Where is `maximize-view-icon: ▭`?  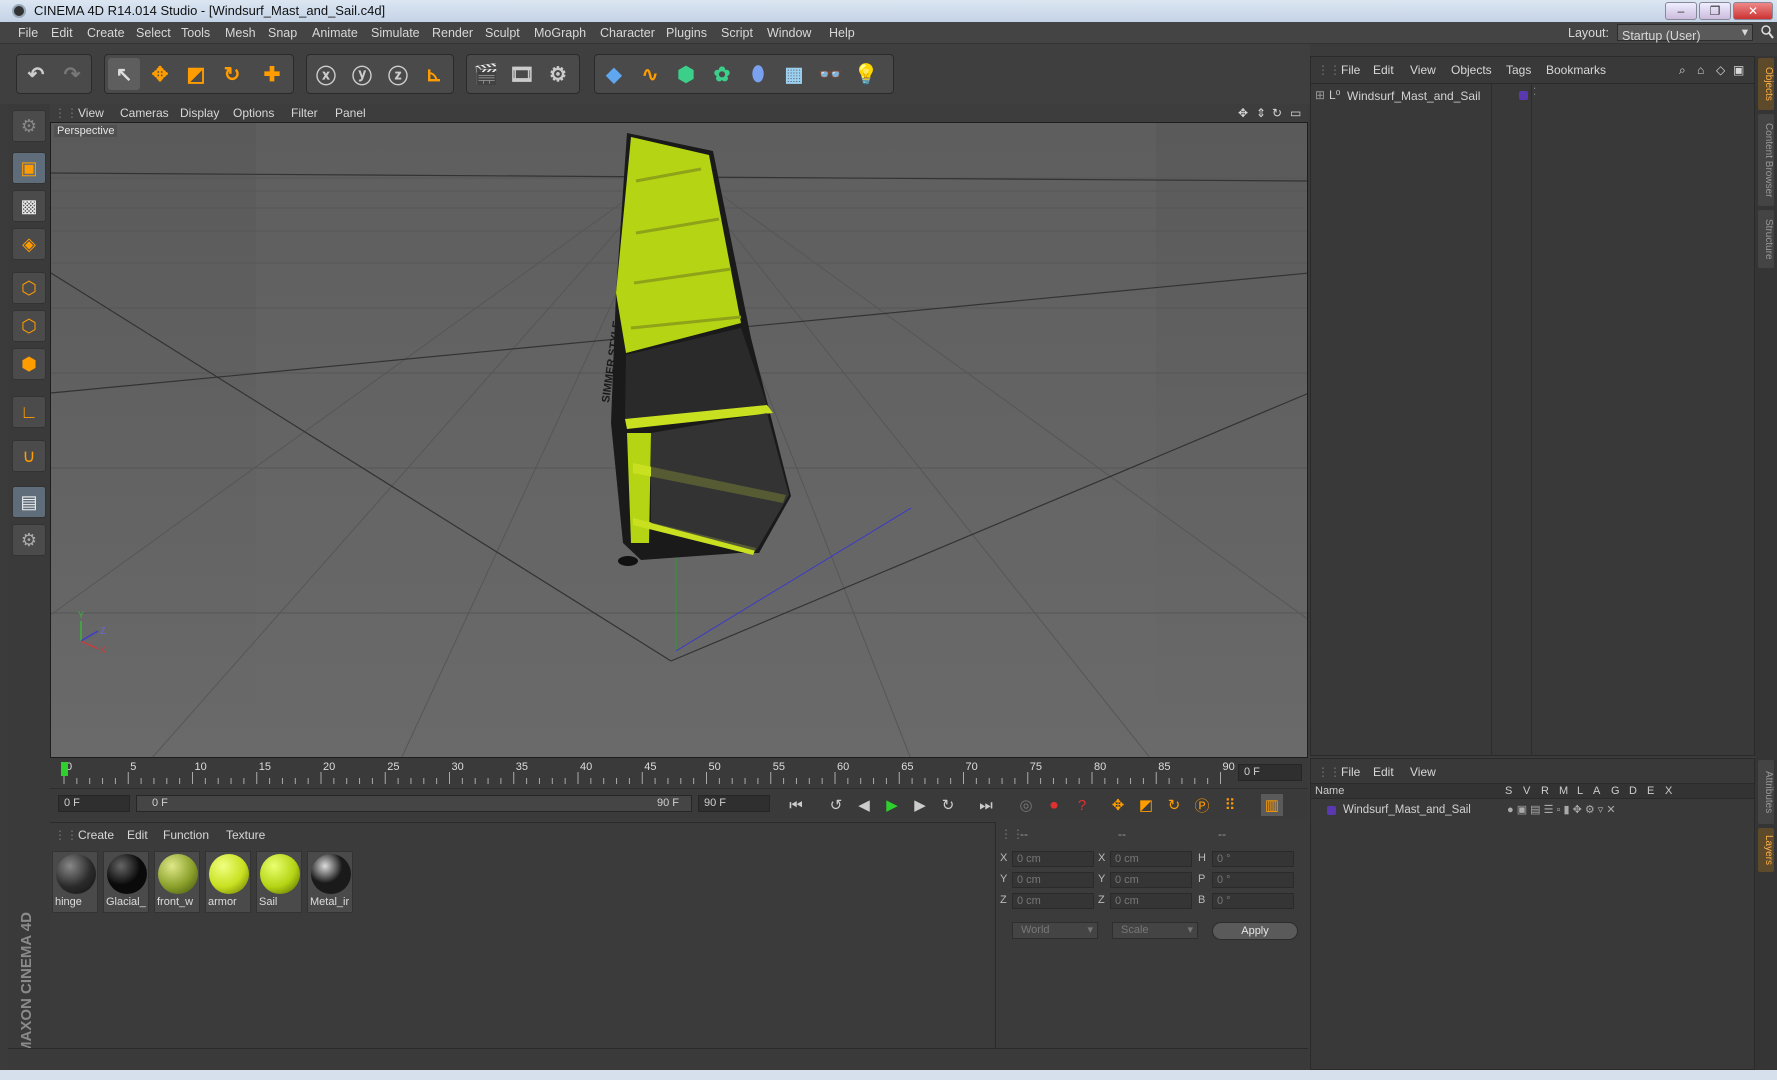
maximize-view-icon: ▭ is located at coordinates (1295, 113).